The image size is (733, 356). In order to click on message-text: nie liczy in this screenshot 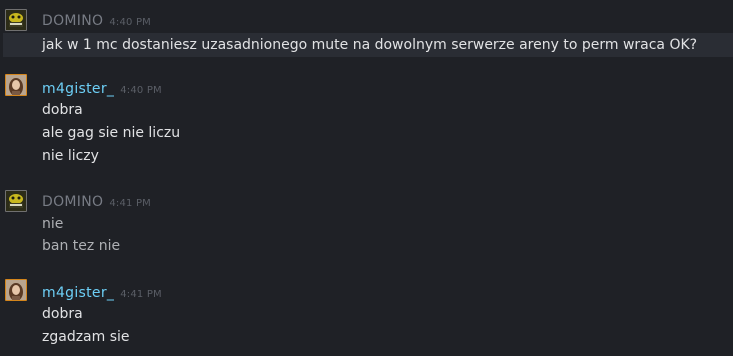, I will do `click(70, 156)`.